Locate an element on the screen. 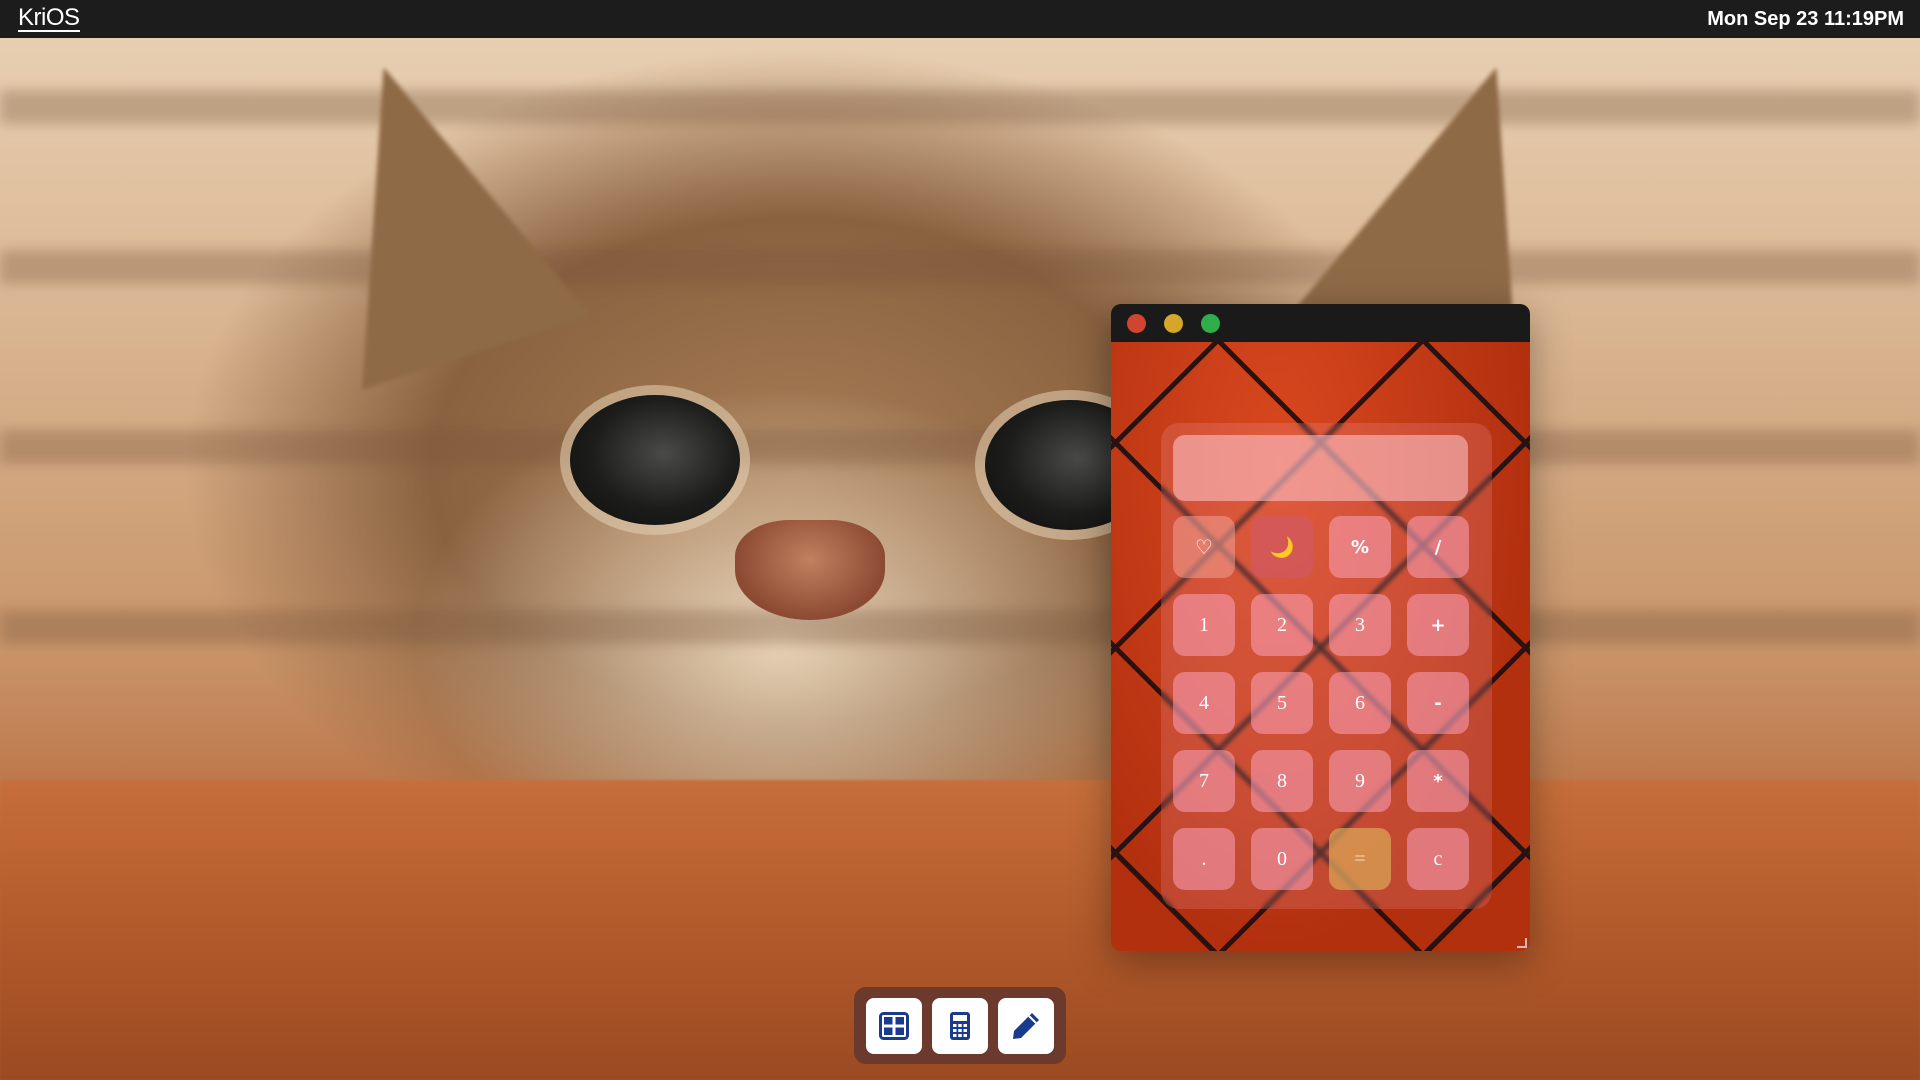  os-logo: KriOS is located at coordinates (49, 18).